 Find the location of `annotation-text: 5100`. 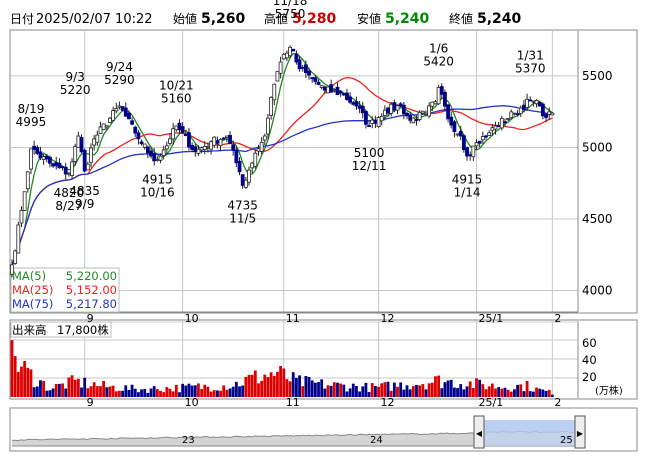

annotation-text: 5100 is located at coordinates (369, 153).